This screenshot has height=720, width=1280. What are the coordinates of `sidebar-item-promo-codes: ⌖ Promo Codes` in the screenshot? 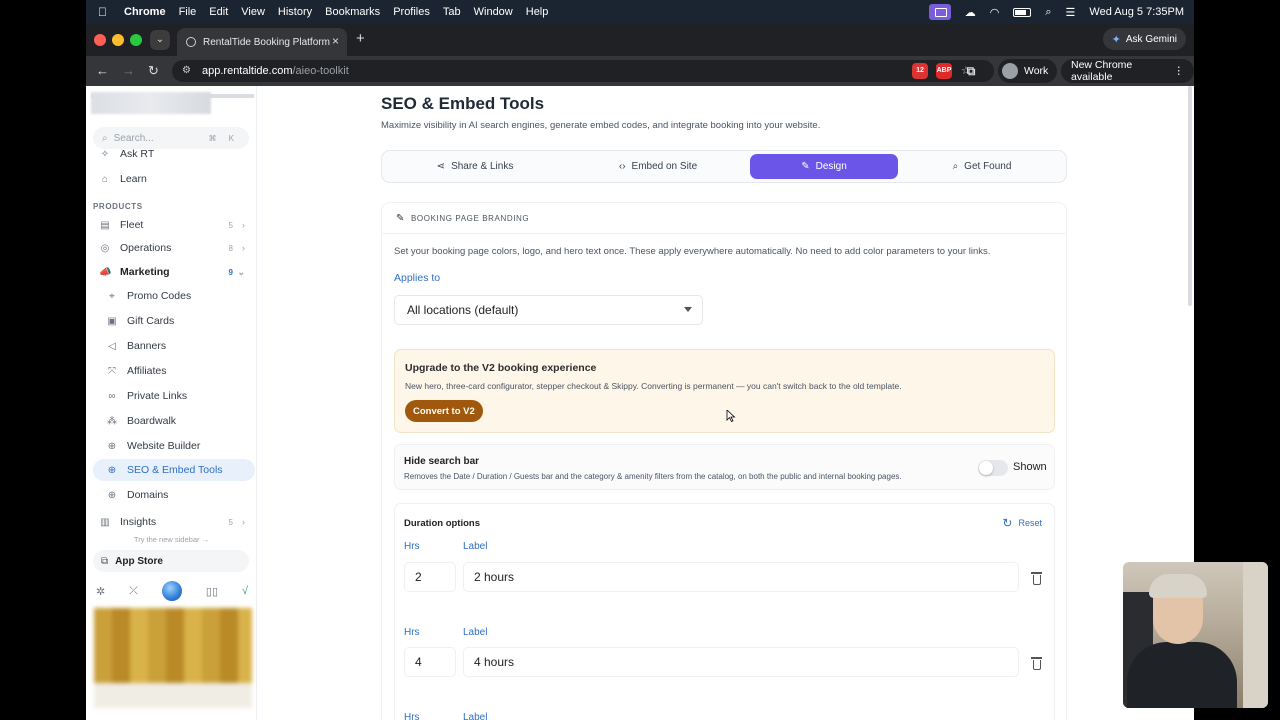 It's located at (174, 296).